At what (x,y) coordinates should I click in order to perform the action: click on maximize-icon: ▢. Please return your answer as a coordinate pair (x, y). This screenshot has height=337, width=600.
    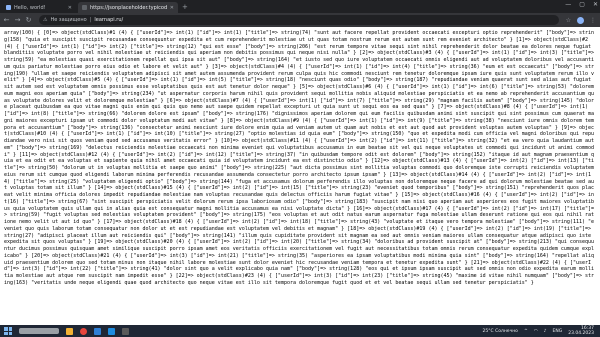
    Looking at the image, I should click on (582, 4).